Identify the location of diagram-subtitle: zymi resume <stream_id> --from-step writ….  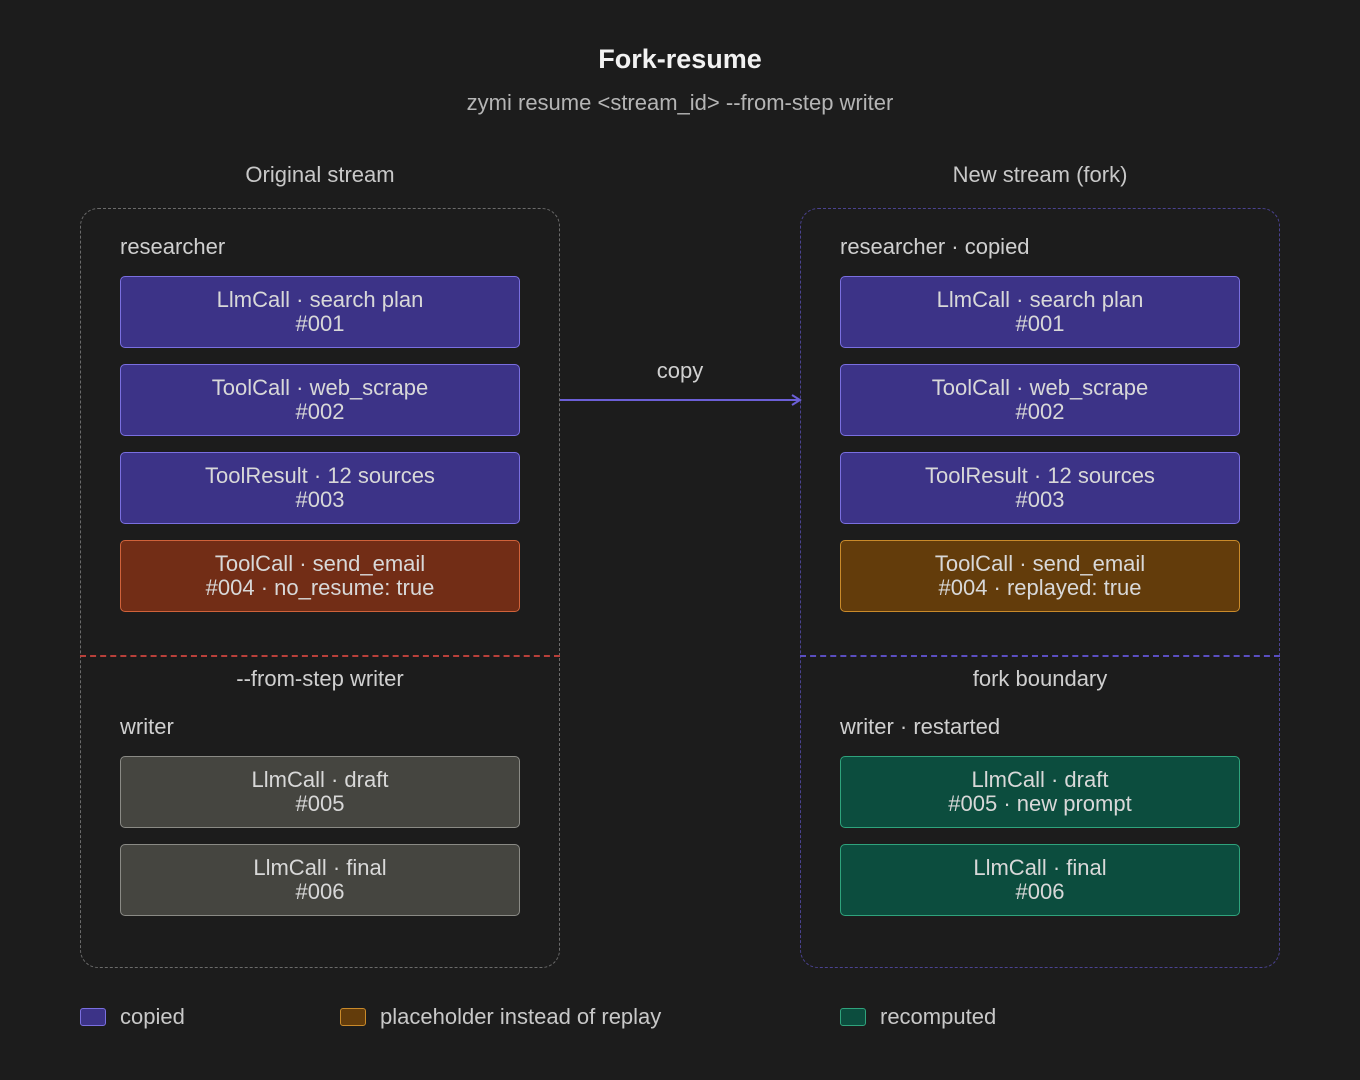
(680, 102).